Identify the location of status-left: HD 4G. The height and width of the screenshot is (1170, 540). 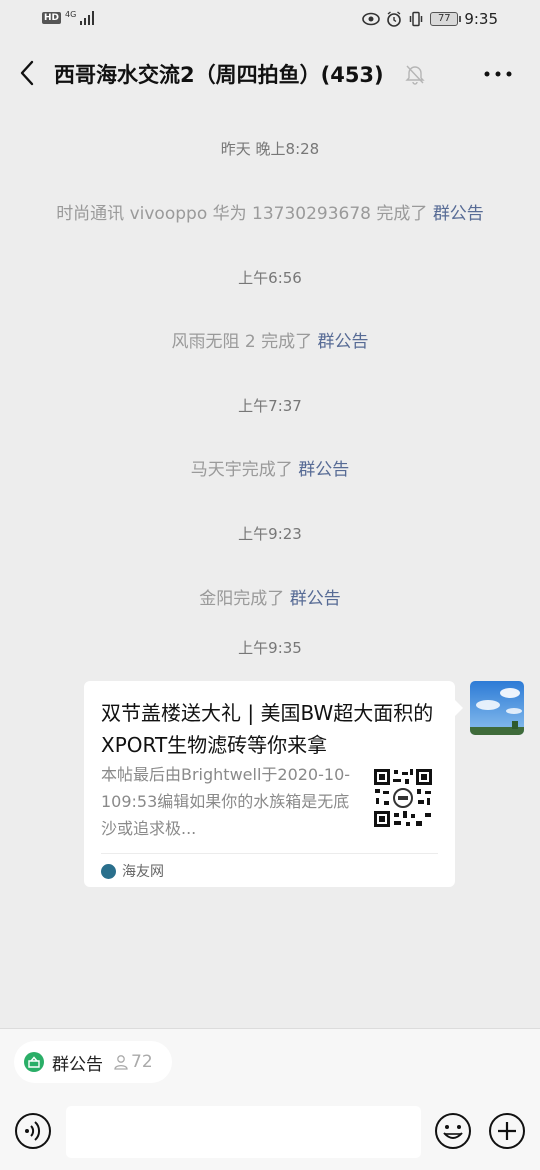
(69, 17).